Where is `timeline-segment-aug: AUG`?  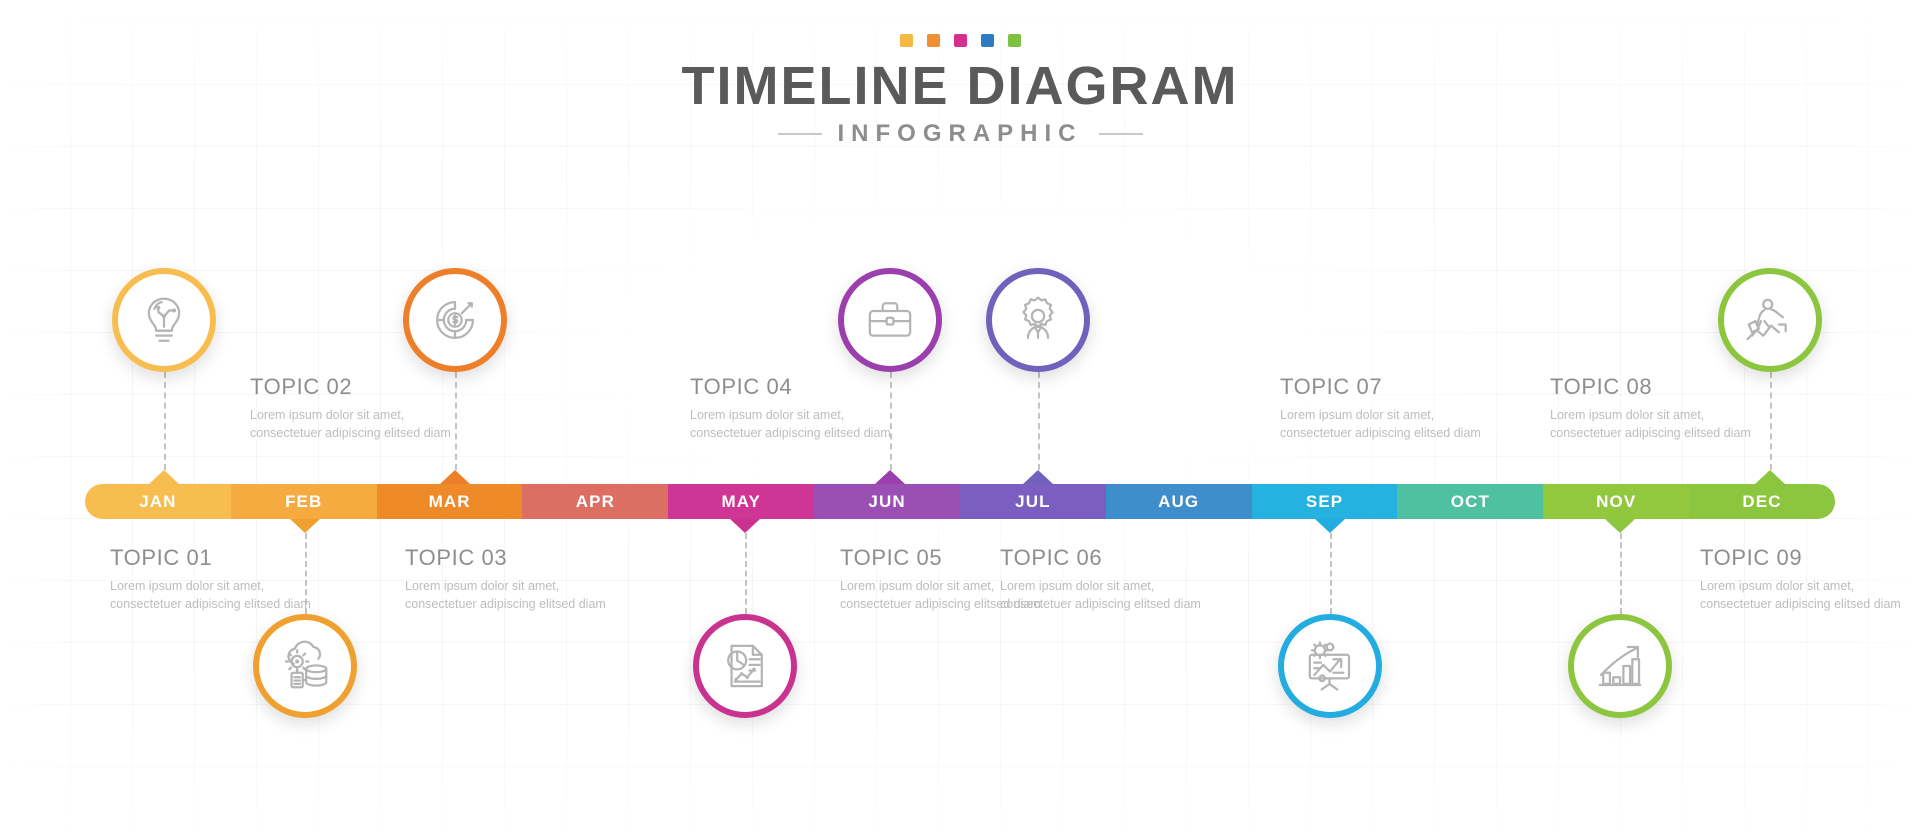
timeline-segment-aug: AUG is located at coordinates (1178, 501).